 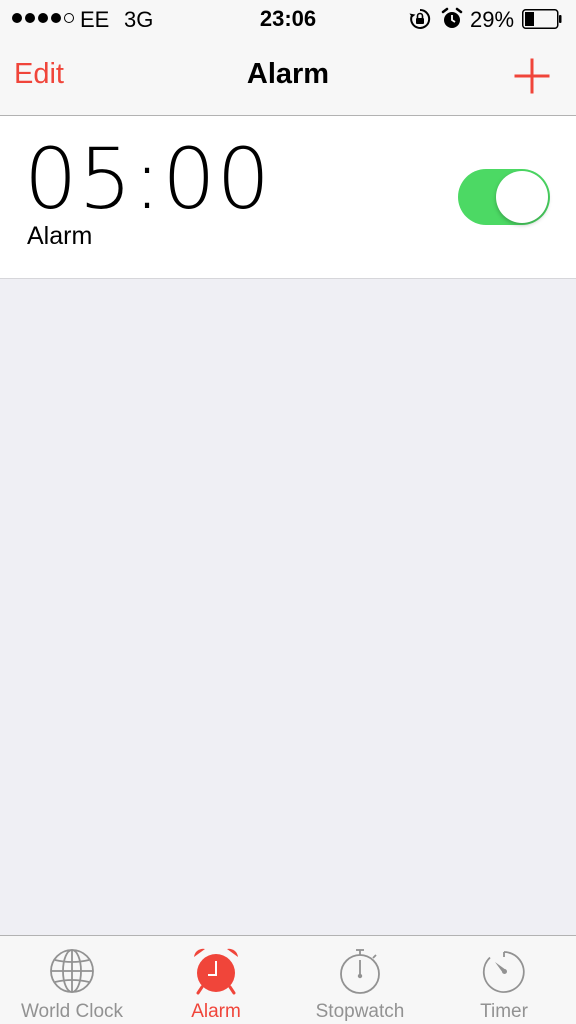 What do you see at coordinates (216, 1011) in the screenshot?
I see `tab-label: Alarm` at bounding box center [216, 1011].